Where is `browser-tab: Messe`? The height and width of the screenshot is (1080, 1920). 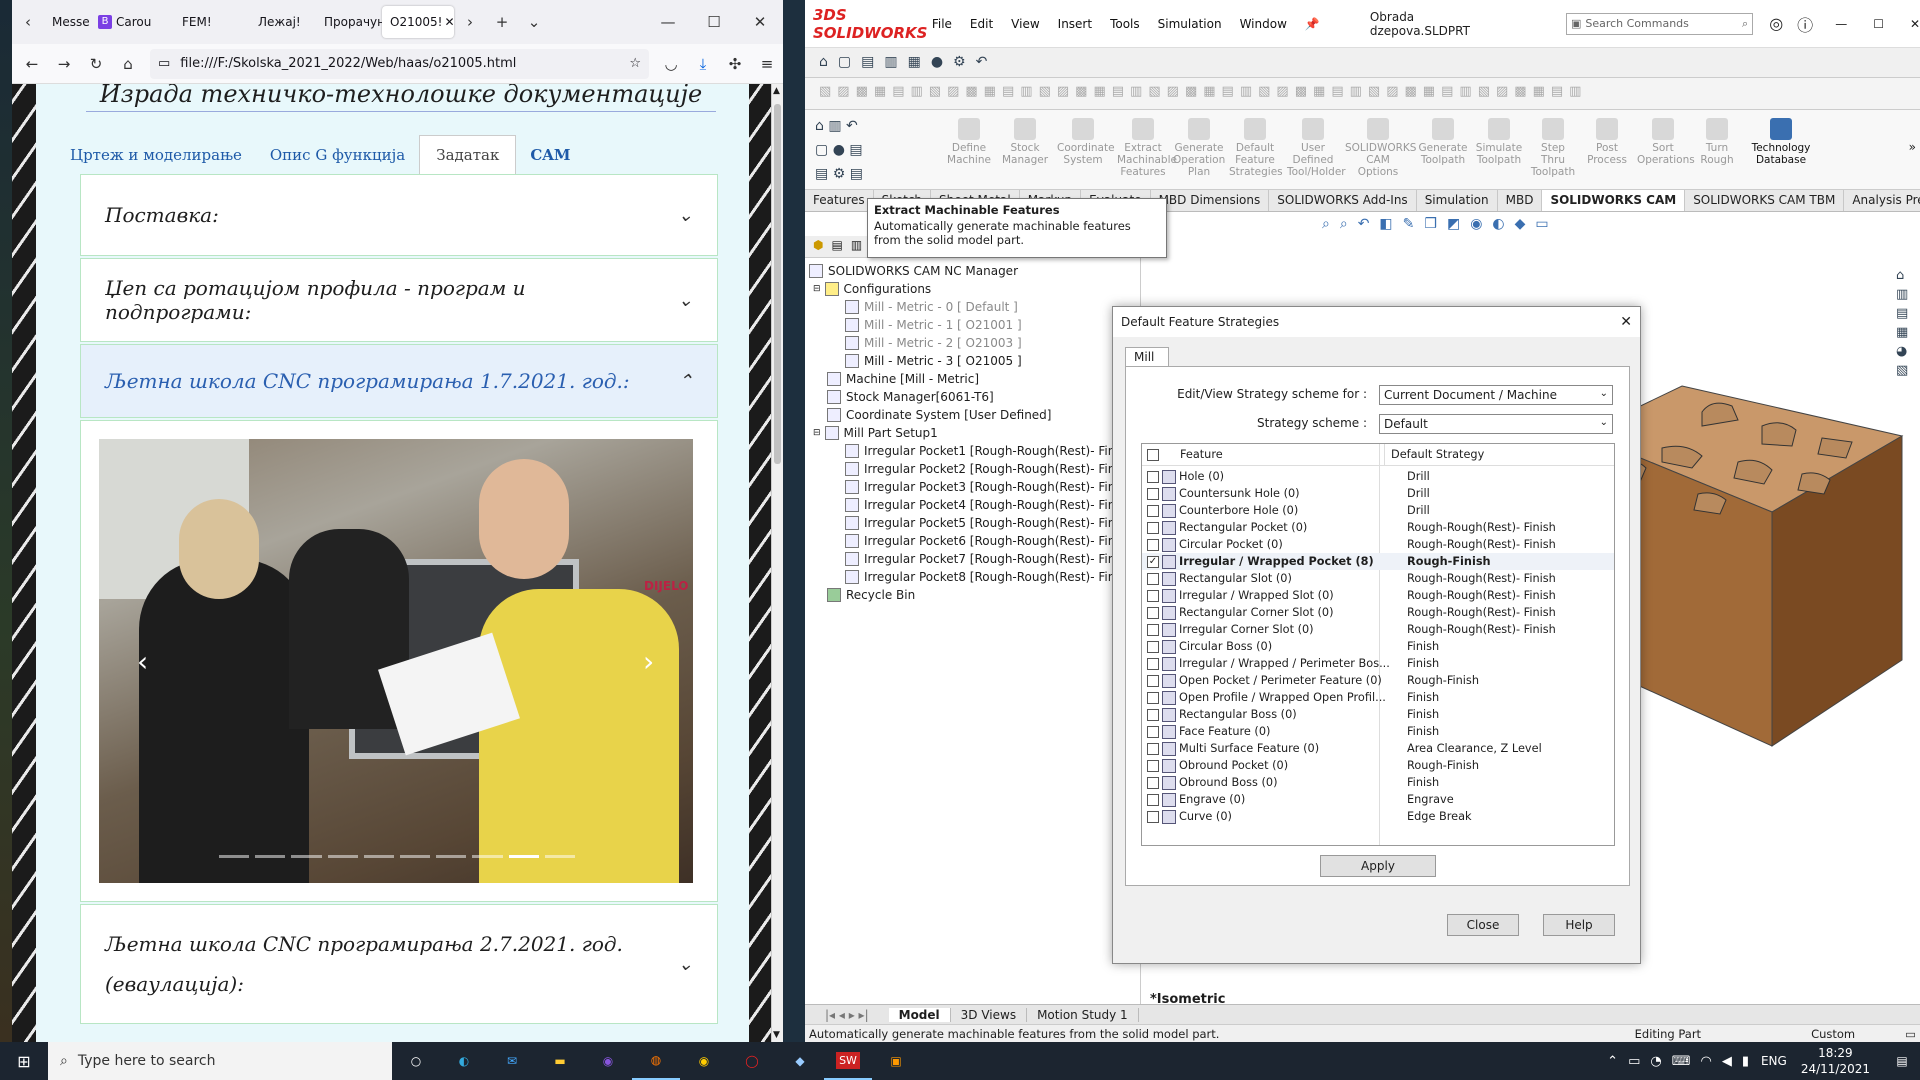
browser-tab: Messe is located at coordinates (67, 22).